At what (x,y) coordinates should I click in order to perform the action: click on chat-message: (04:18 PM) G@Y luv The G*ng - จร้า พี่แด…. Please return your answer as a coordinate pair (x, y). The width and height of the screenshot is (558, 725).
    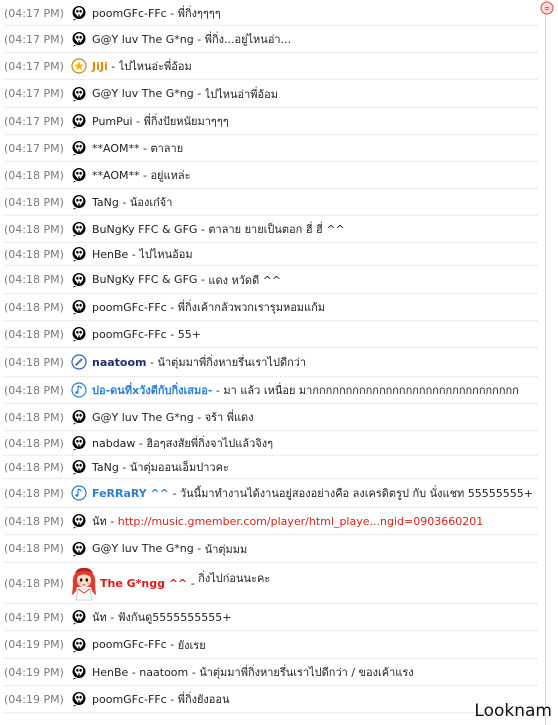
    Looking at the image, I should click on (270, 417).